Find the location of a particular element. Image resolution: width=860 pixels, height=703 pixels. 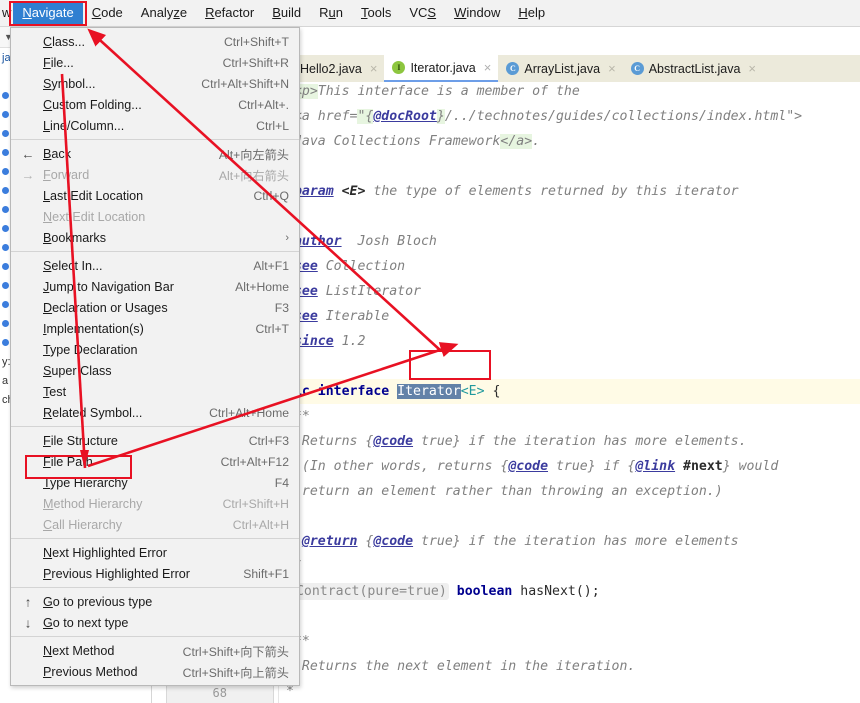

code-line: @author Josh Bloch is located at coordinates (361, 241).